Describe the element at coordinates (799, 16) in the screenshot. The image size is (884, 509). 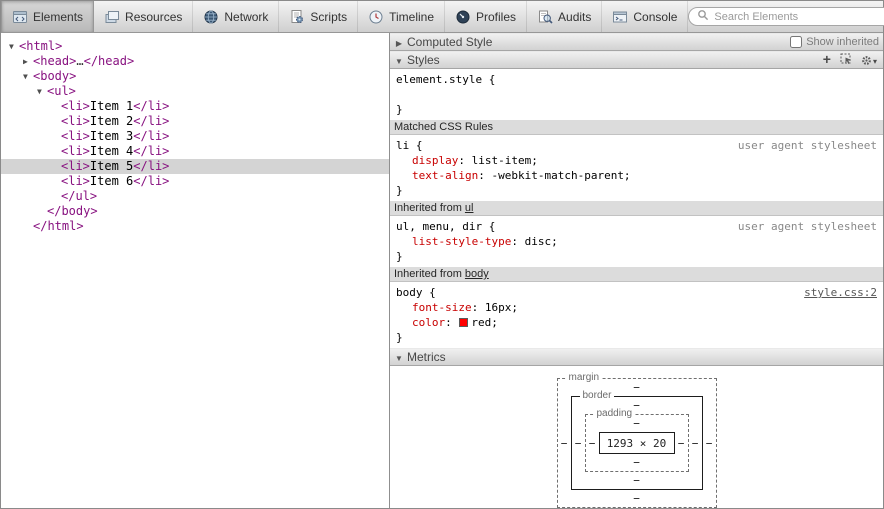
I see `search-input` at that location.